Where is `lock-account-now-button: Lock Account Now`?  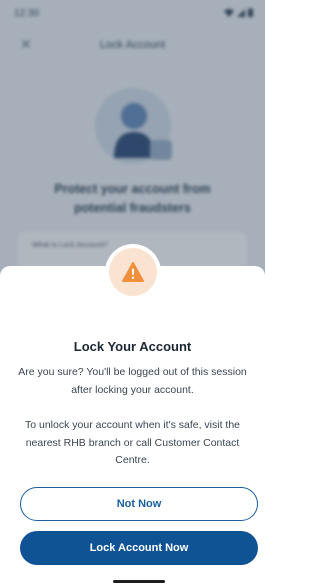 lock-account-now-button: Lock Account Now is located at coordinates (139, 548).